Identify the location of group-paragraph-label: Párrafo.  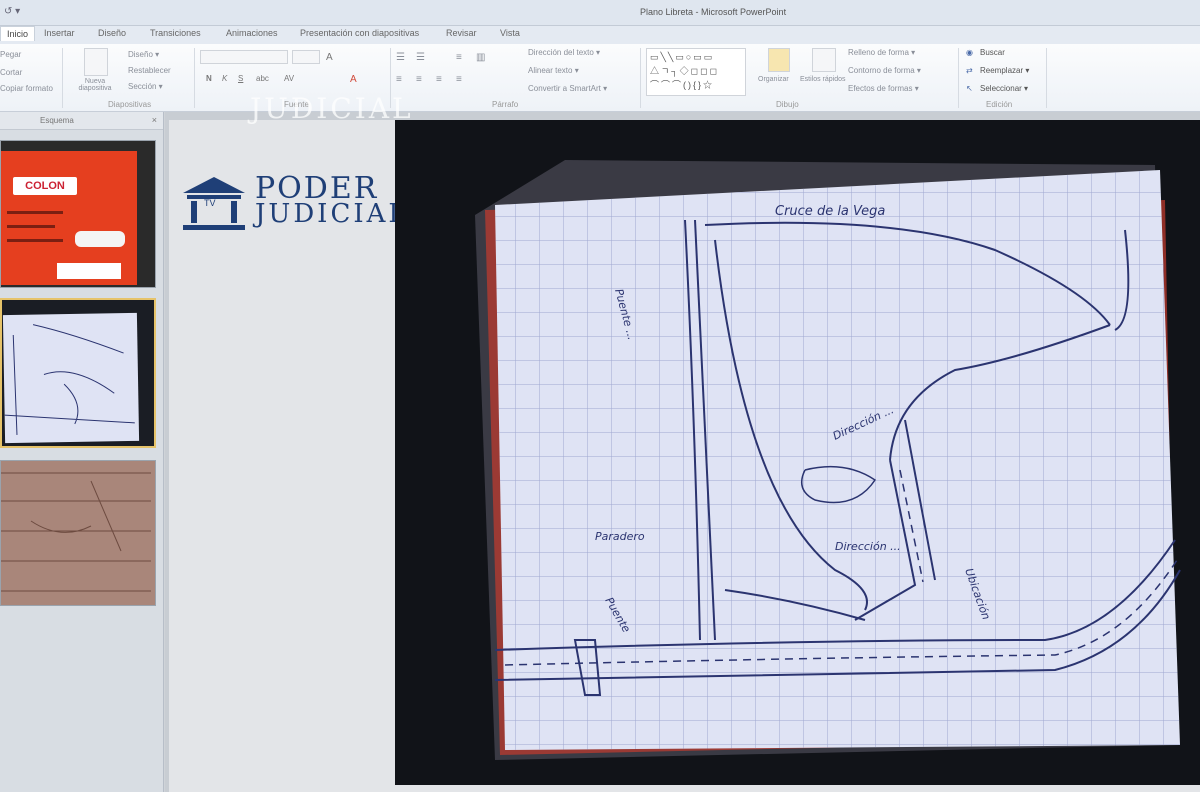
(505, 104).